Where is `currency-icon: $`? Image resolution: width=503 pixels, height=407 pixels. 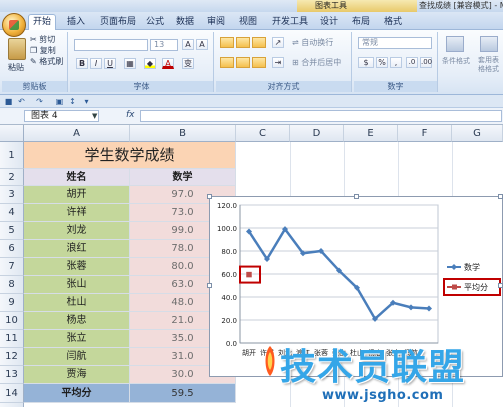 currency-icon: $ is located at coordinates (366, 62).